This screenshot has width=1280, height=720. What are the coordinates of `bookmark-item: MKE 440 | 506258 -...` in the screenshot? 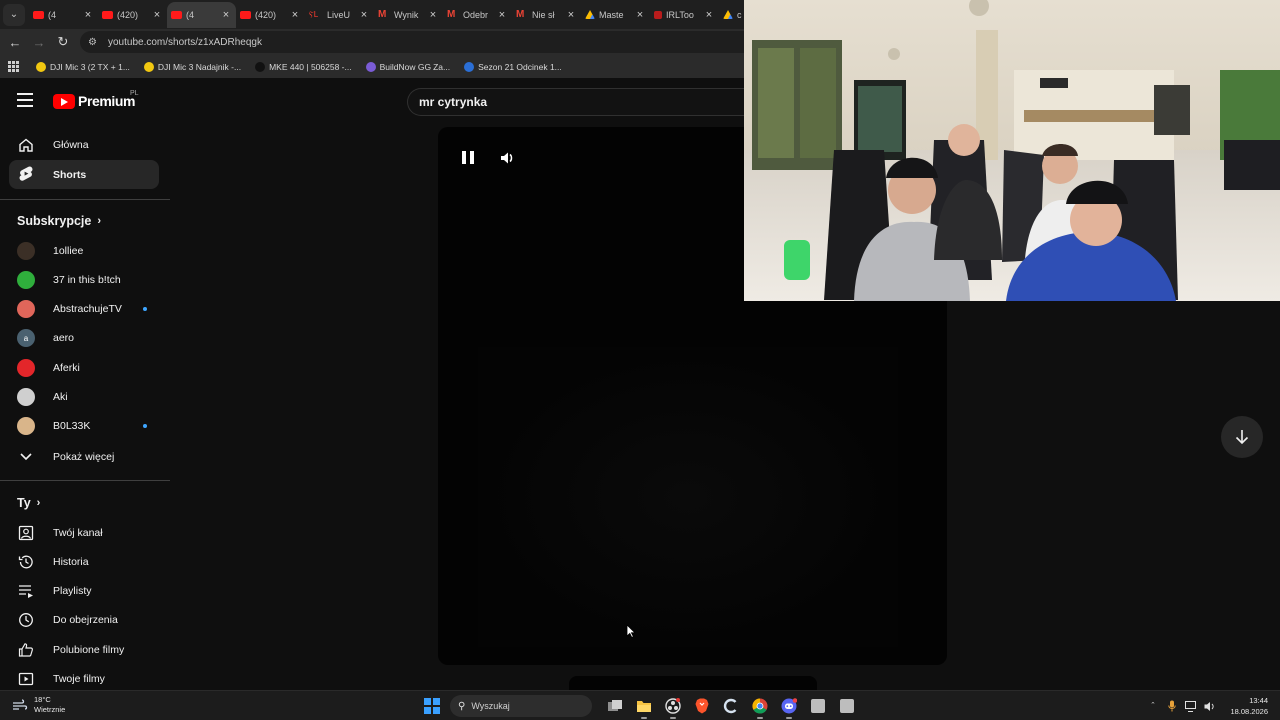 It's located at (303, 66).